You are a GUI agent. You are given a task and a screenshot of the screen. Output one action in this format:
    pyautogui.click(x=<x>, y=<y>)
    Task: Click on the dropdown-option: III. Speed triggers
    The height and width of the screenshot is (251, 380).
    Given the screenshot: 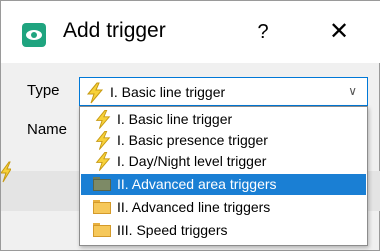 What is the action you would take?
    pyautogui.click(x=223, y=230)
    